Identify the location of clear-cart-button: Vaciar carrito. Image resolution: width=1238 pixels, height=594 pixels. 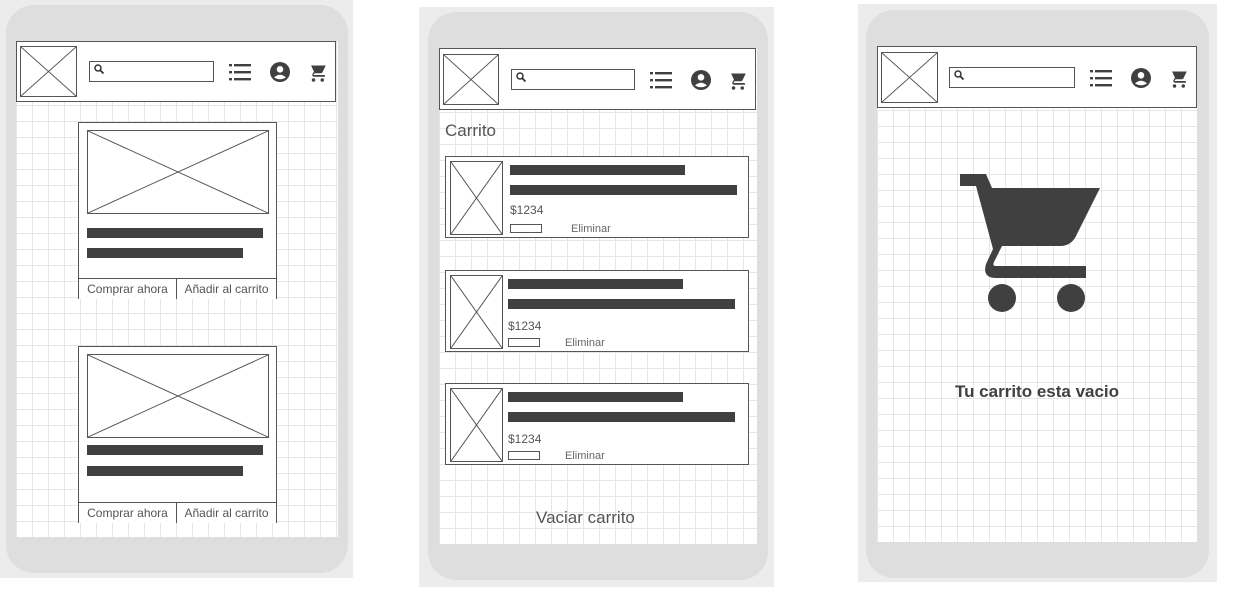
(585, 518).